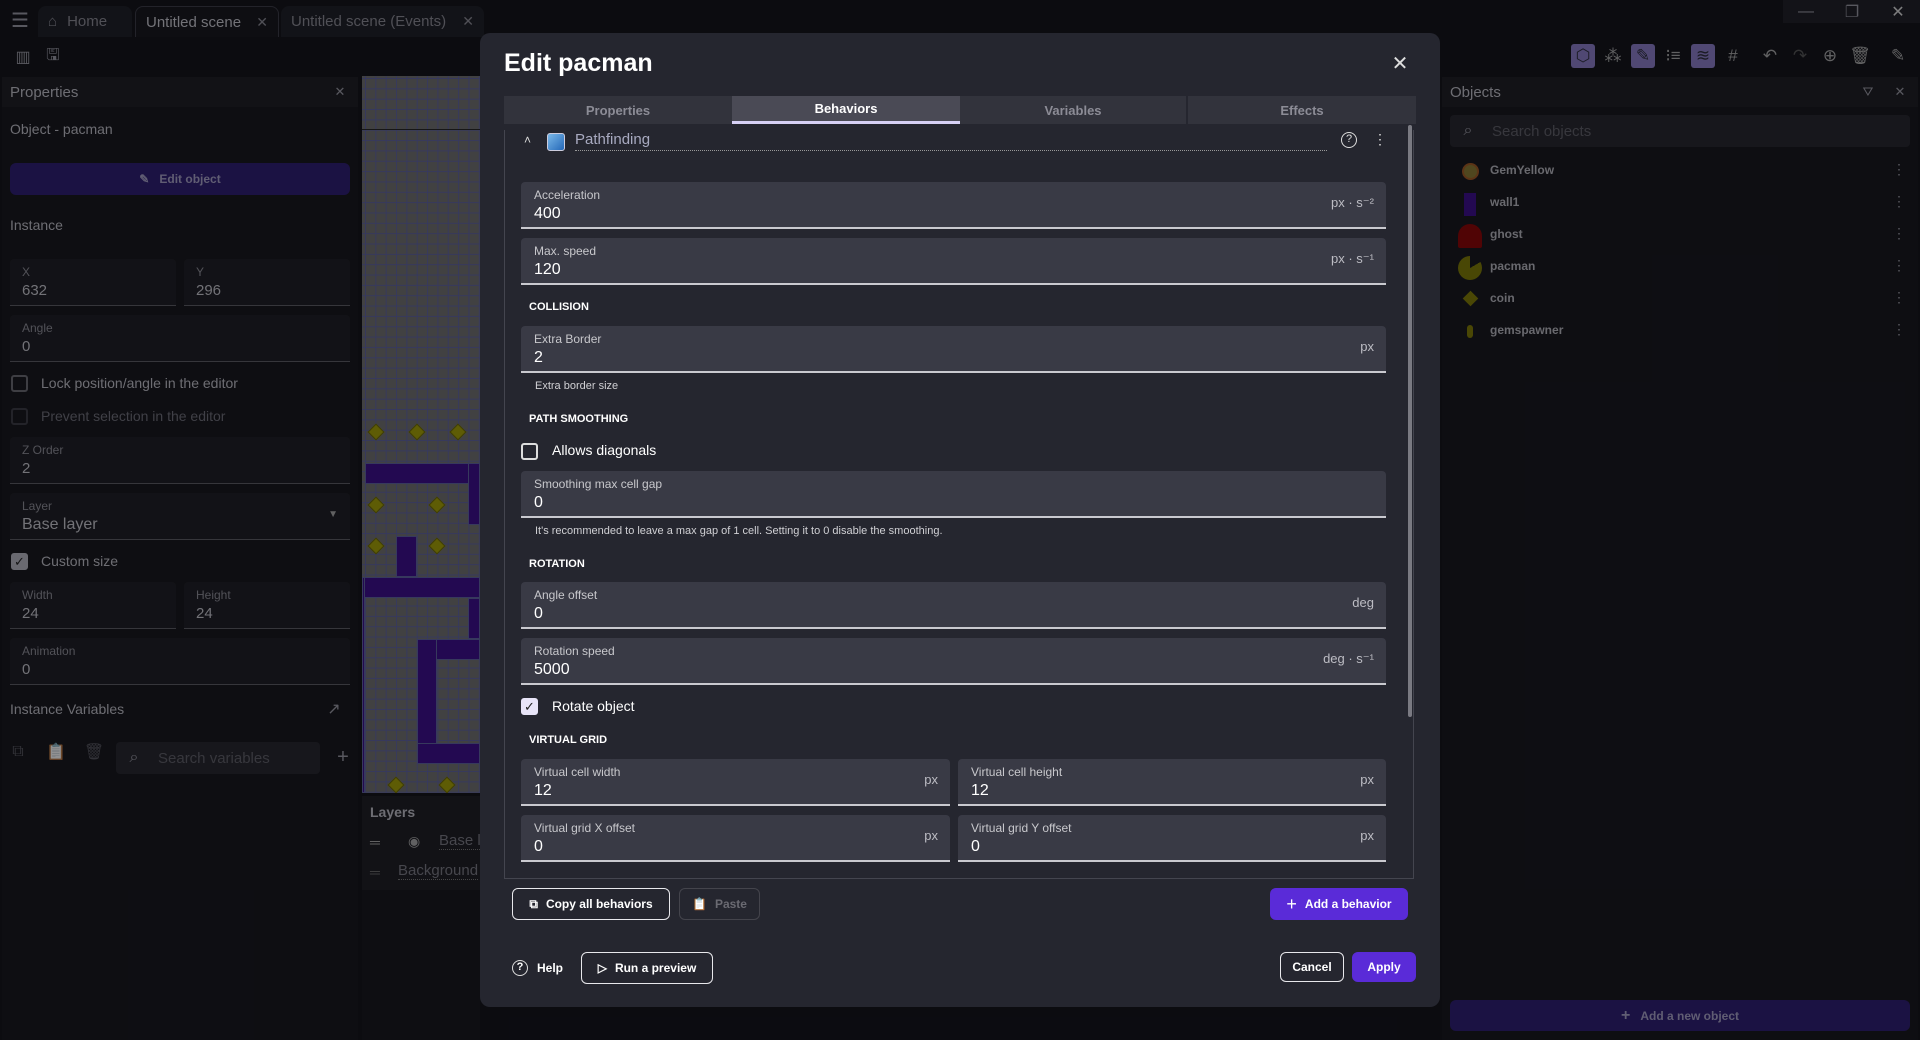 The image size is (1920, 1040). What do you see at coordinates (579, 419) in the screenshot?
I see `section-path-smoothing: PATH SMOOTHING` at bounding box center [579, 419].